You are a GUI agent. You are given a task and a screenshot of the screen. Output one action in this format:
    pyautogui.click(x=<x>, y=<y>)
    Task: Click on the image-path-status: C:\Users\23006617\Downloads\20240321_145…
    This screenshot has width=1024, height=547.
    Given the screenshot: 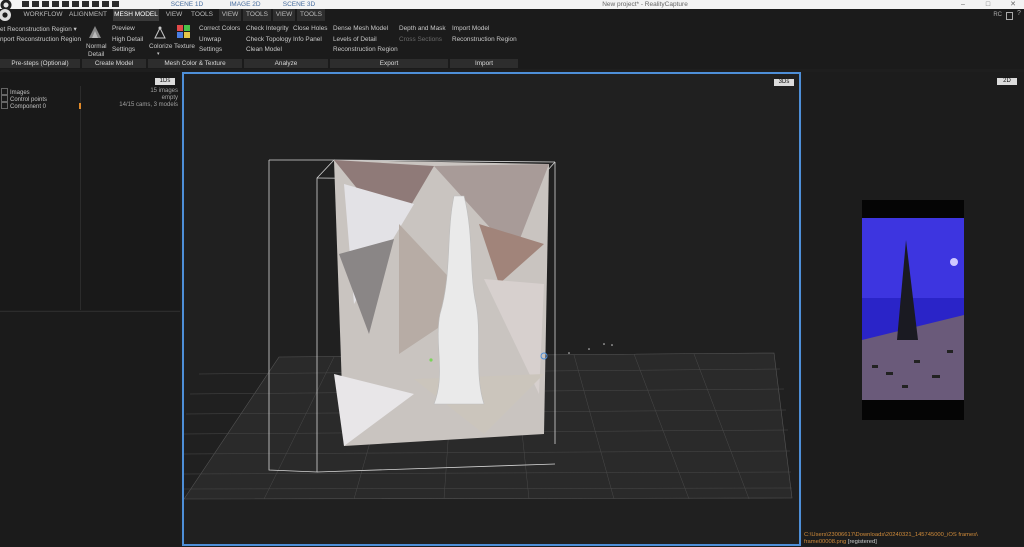 What is the action you would take?
    pyautogui.click(x=914, y=539)
    